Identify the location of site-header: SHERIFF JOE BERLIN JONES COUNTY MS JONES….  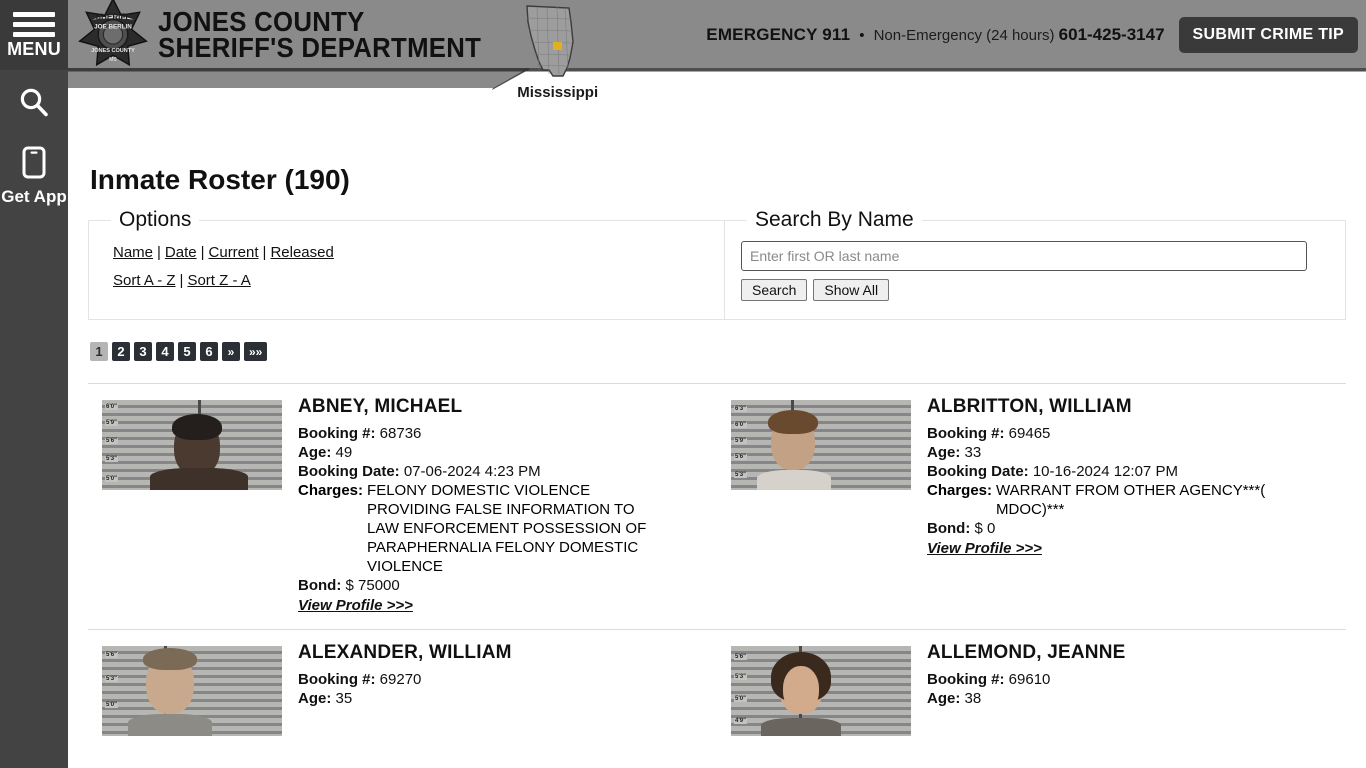
(717, 50).